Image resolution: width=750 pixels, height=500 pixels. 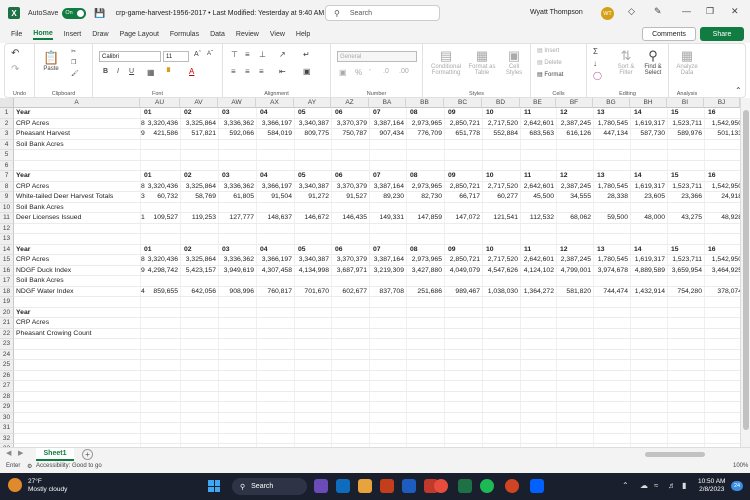 I want to click on row-header: 21, so click(x=7, y=323).